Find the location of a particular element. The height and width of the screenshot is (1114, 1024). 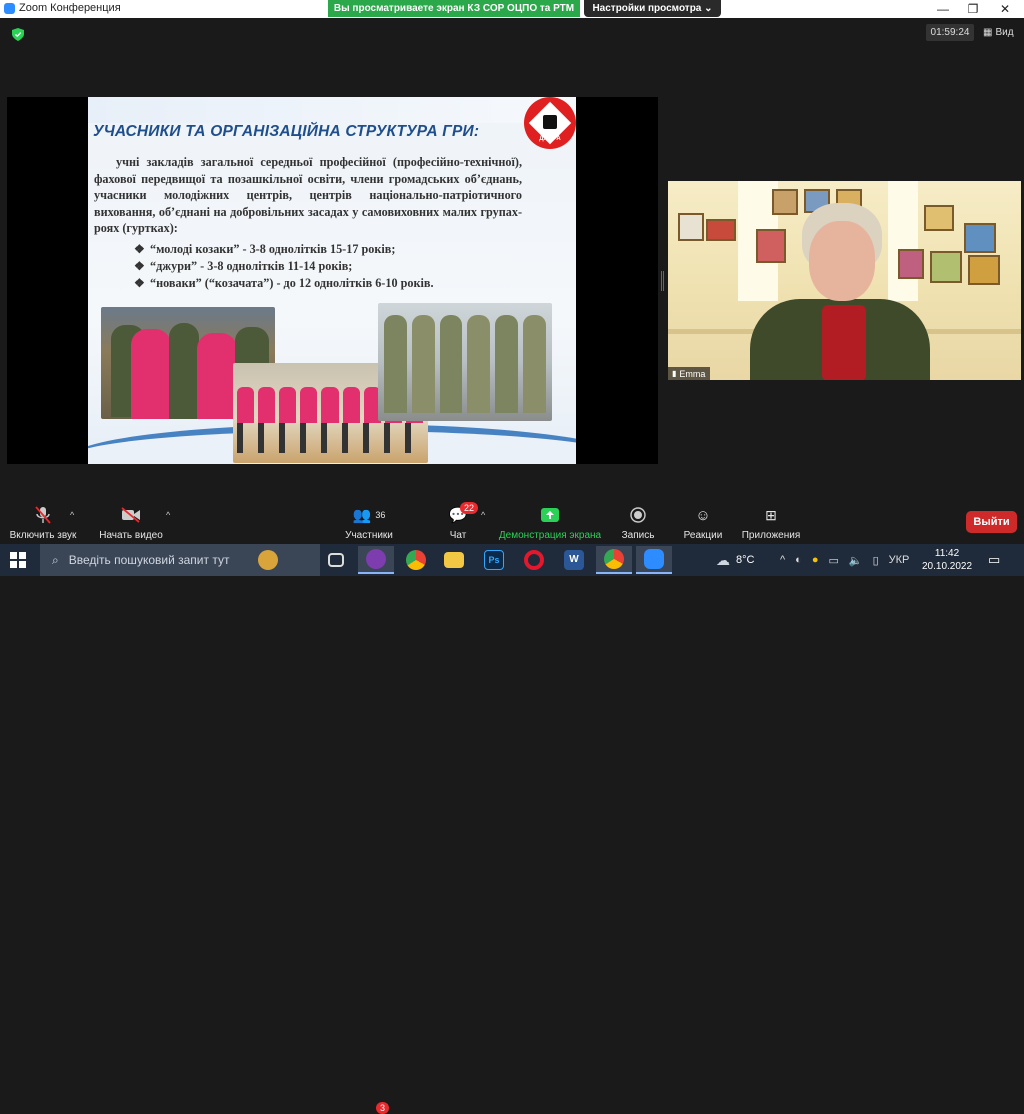

view-settings-button: Настройки просмотра ⌄ is located at coordinates (652, 8).